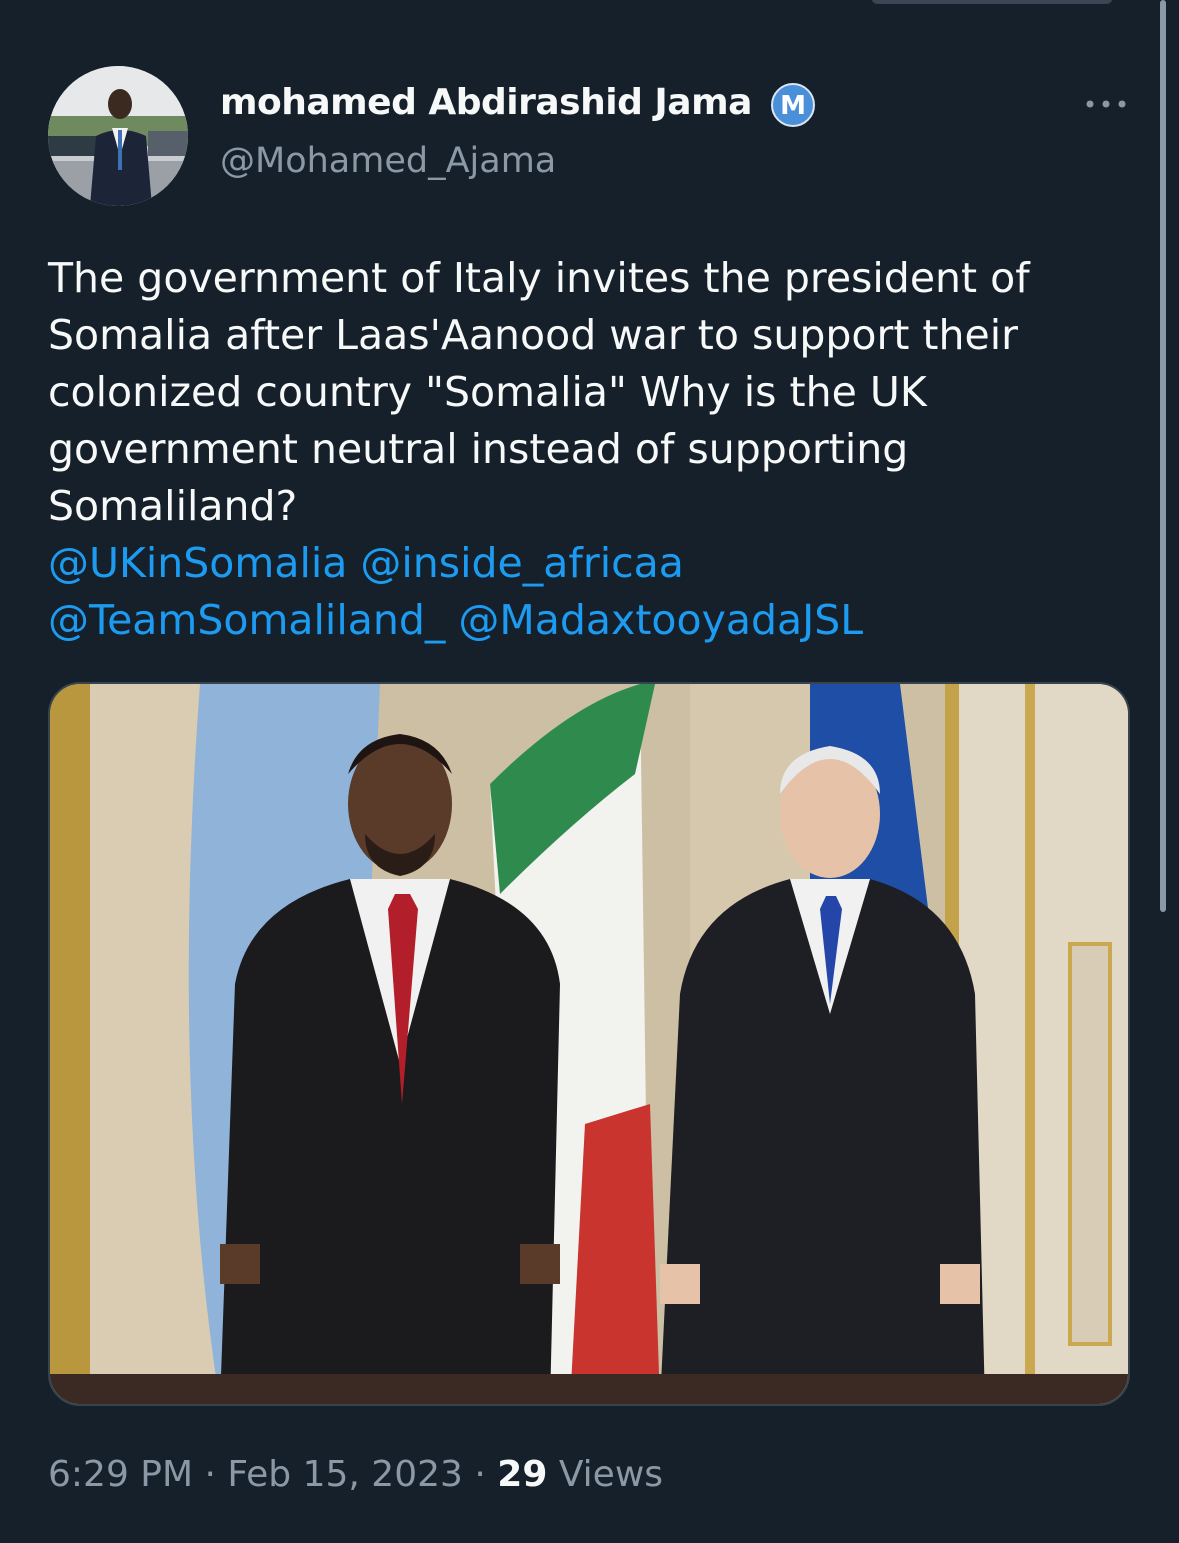 The width and height of the screenshot is (1179, 1543). I want to click on mention-line-1: @UKinSomalia @inside_africaa, so click(583, 563).